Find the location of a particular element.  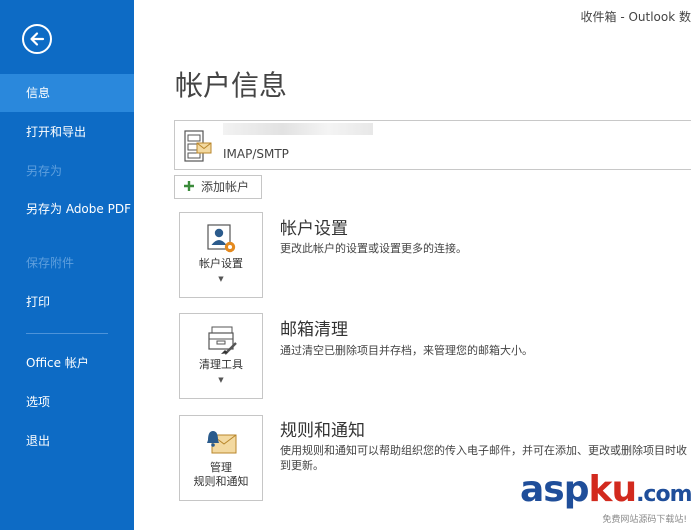

account-settings-button: 帐户设置 ▼ is located at coordinates (221, 255).